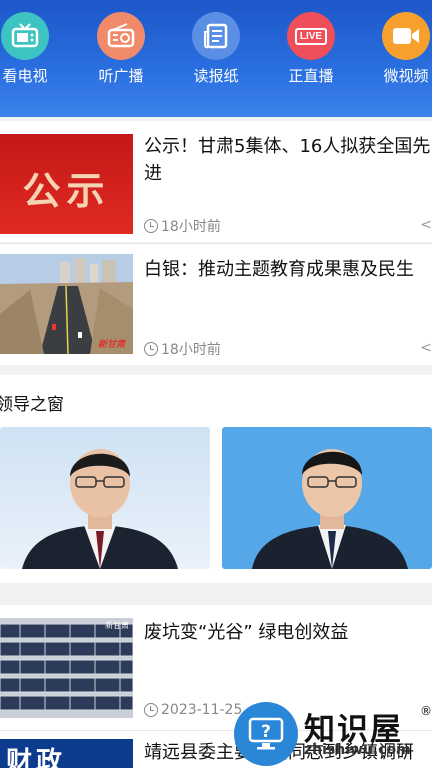 This screenshot has width=432, height=768. What do you see at coordinates (25, 76) in the screenshot?
I see `nav-label-tv: 看电视` at bounding box center [25, 76].